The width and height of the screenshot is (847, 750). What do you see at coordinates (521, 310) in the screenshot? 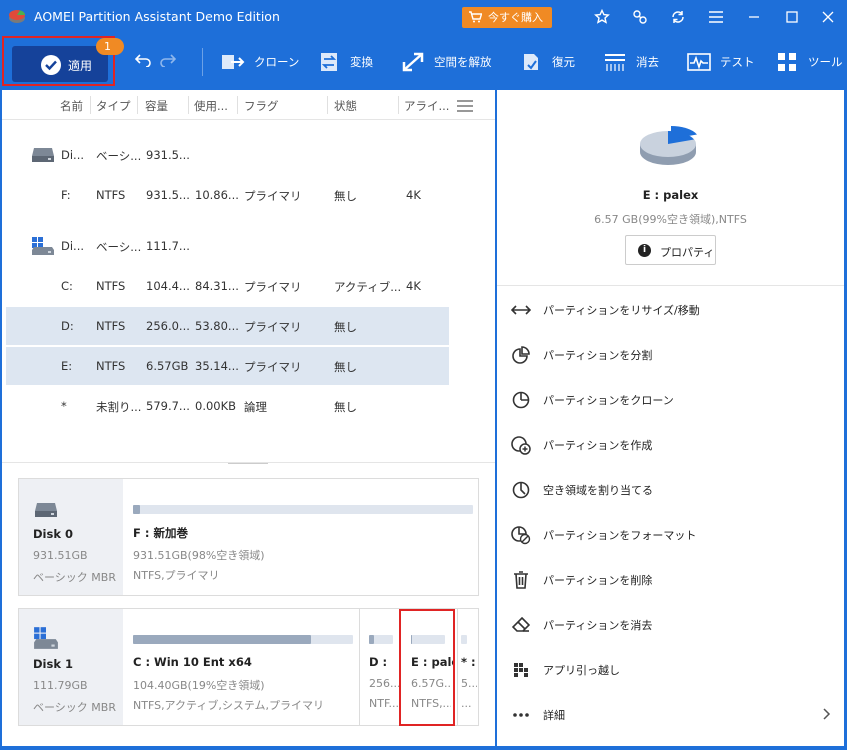
I see `resize-move-icon` at bounding box center [521, 310].